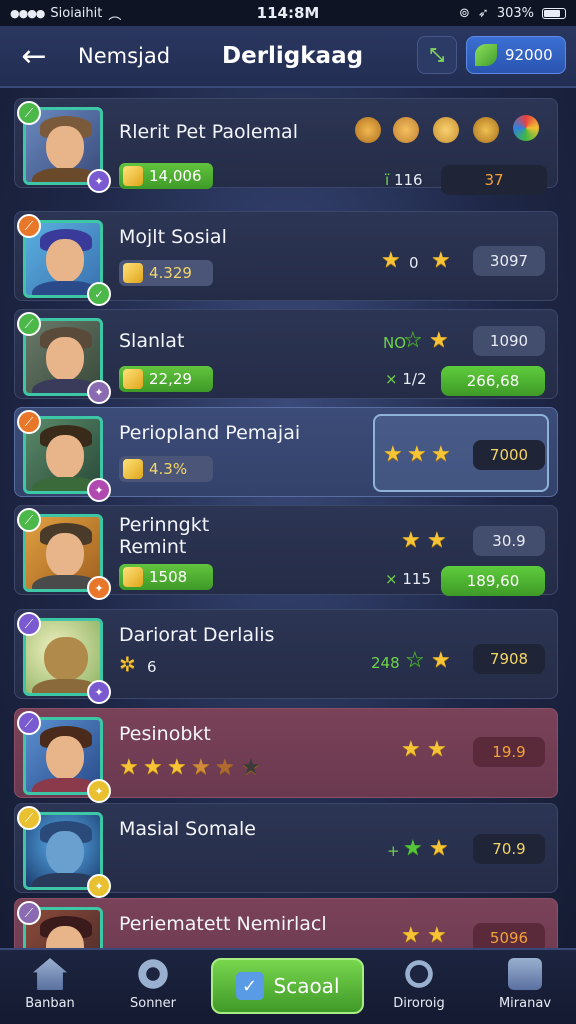  I want to click on score-pill: 1508, so click(166, 577).